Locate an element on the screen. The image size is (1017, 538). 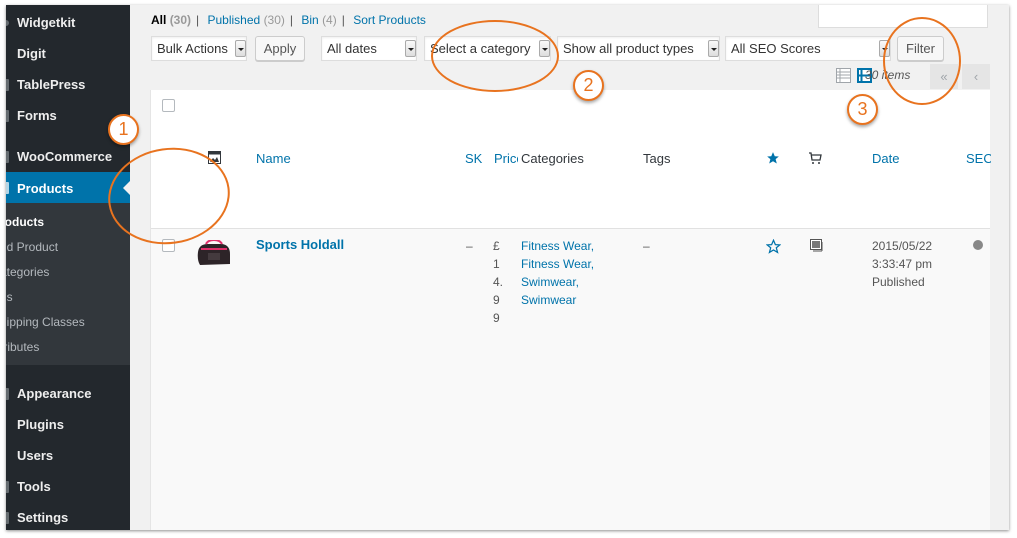
dates-select: All dates is located at coordinates (369, 48).